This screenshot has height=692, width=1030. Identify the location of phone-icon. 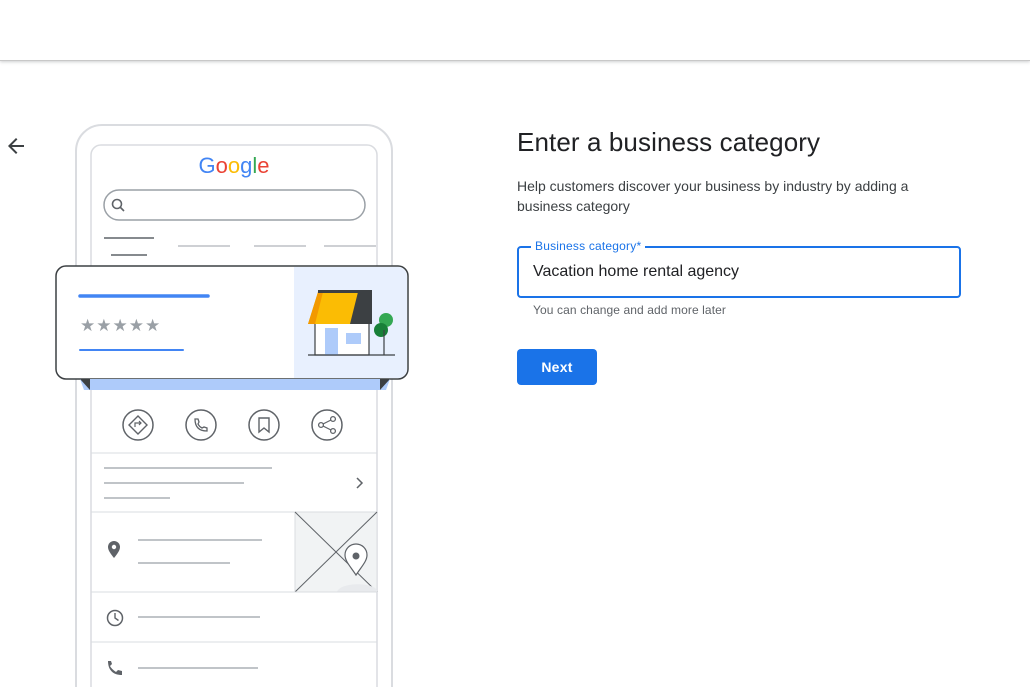
(201, 425).